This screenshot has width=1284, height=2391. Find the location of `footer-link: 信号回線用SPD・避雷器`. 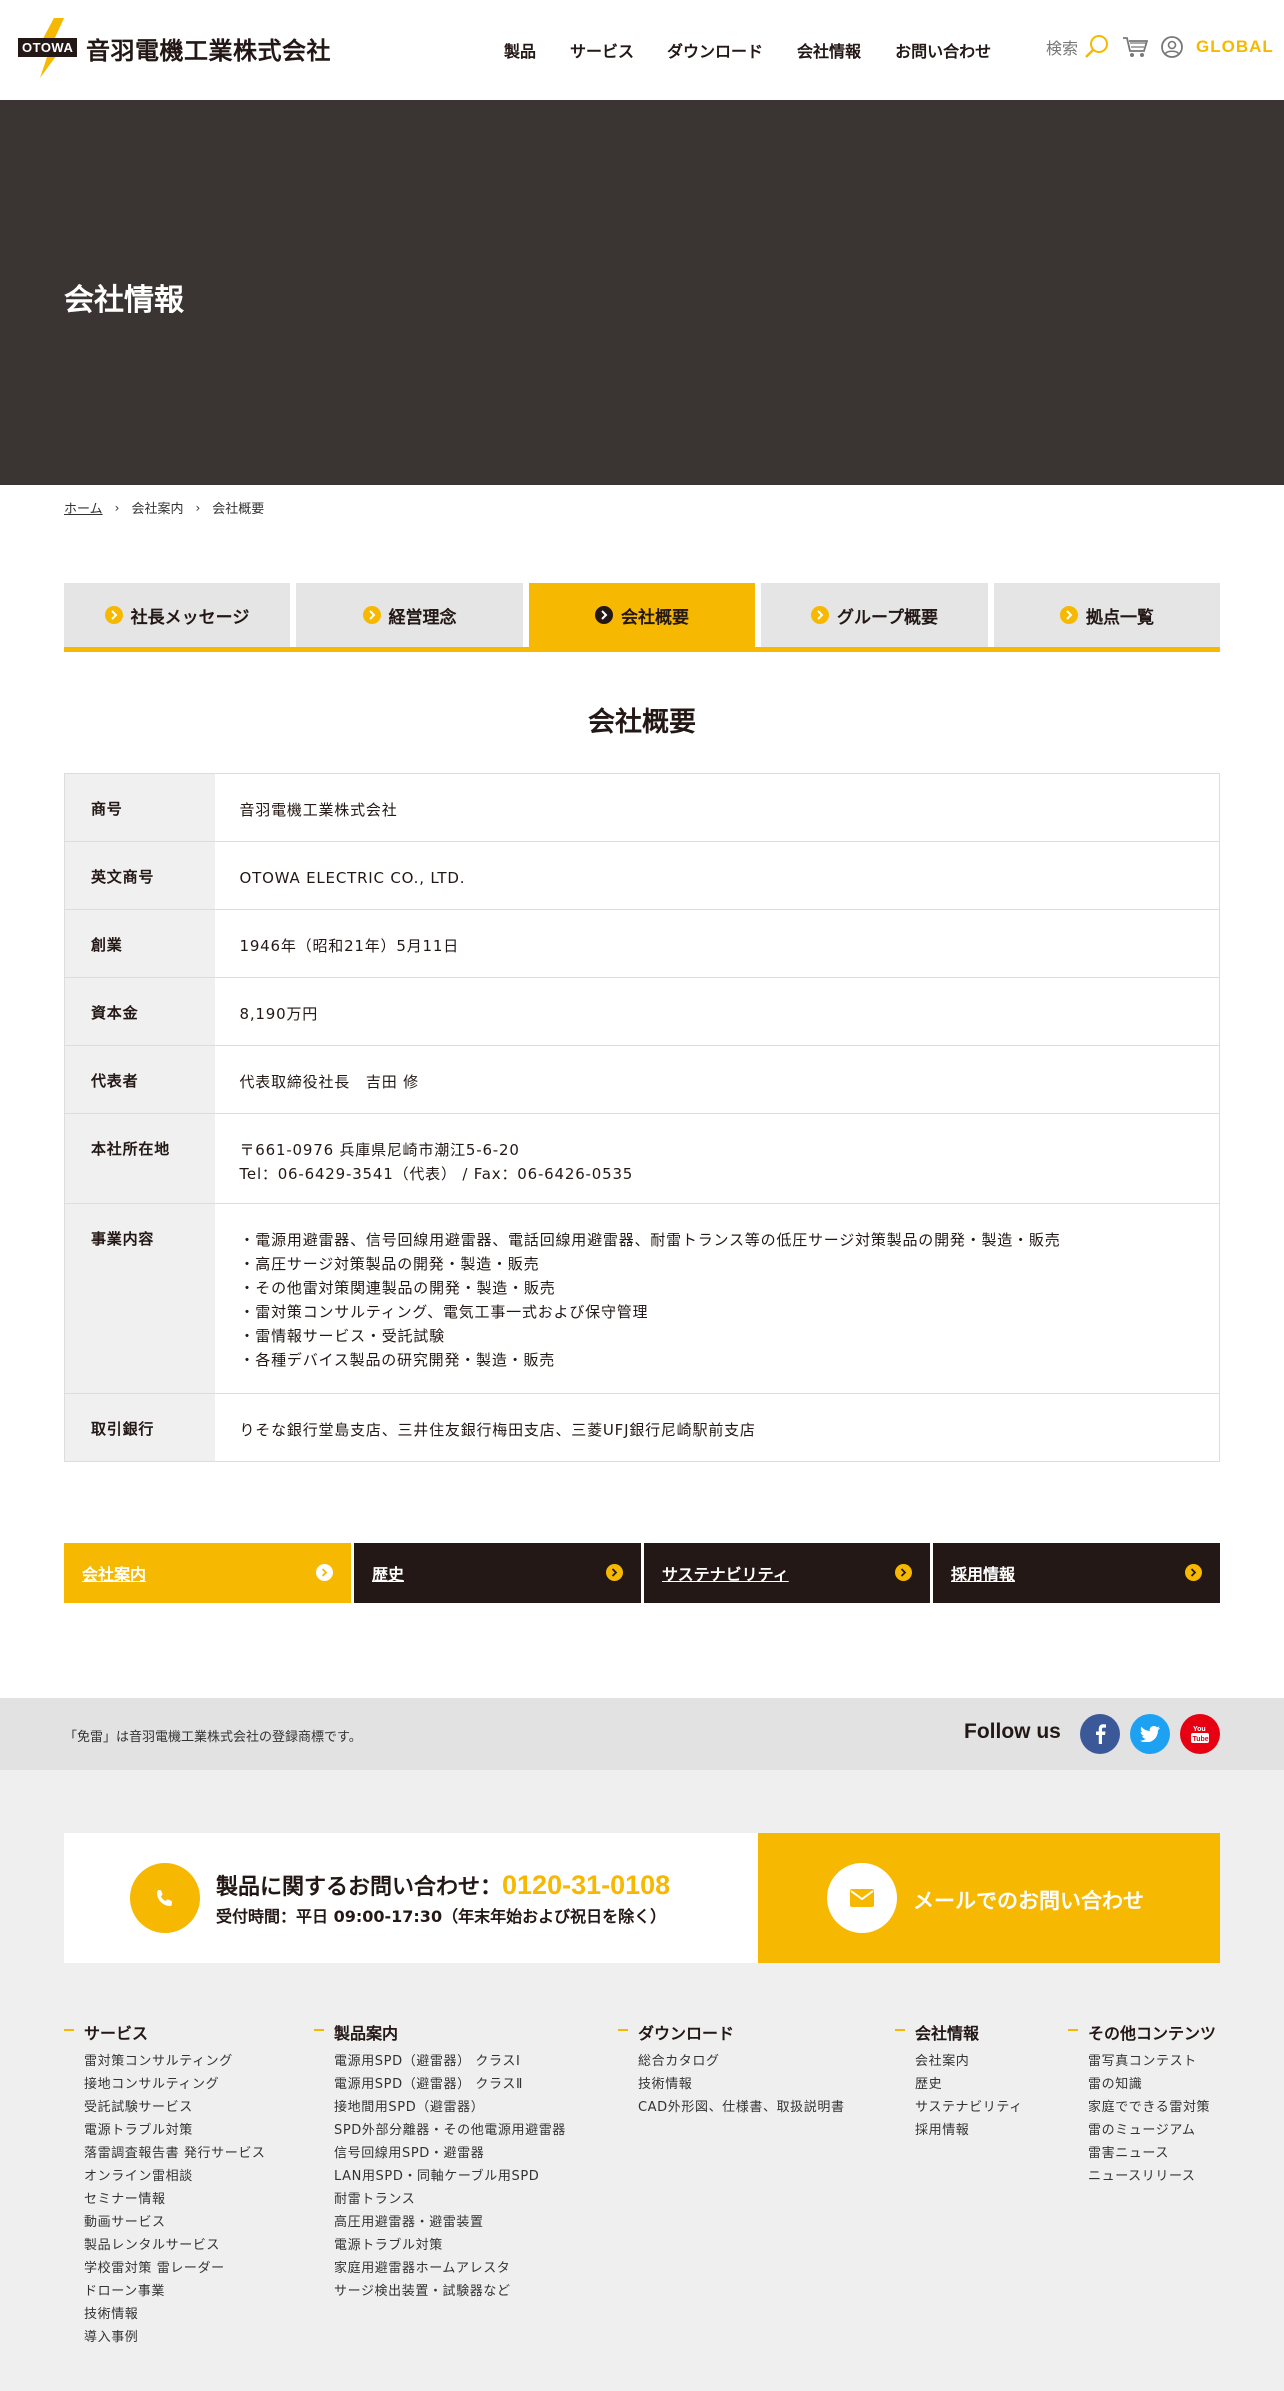

footer-link: 信号回線用SPD・避雷器 is located at coordinates (450, 2153).